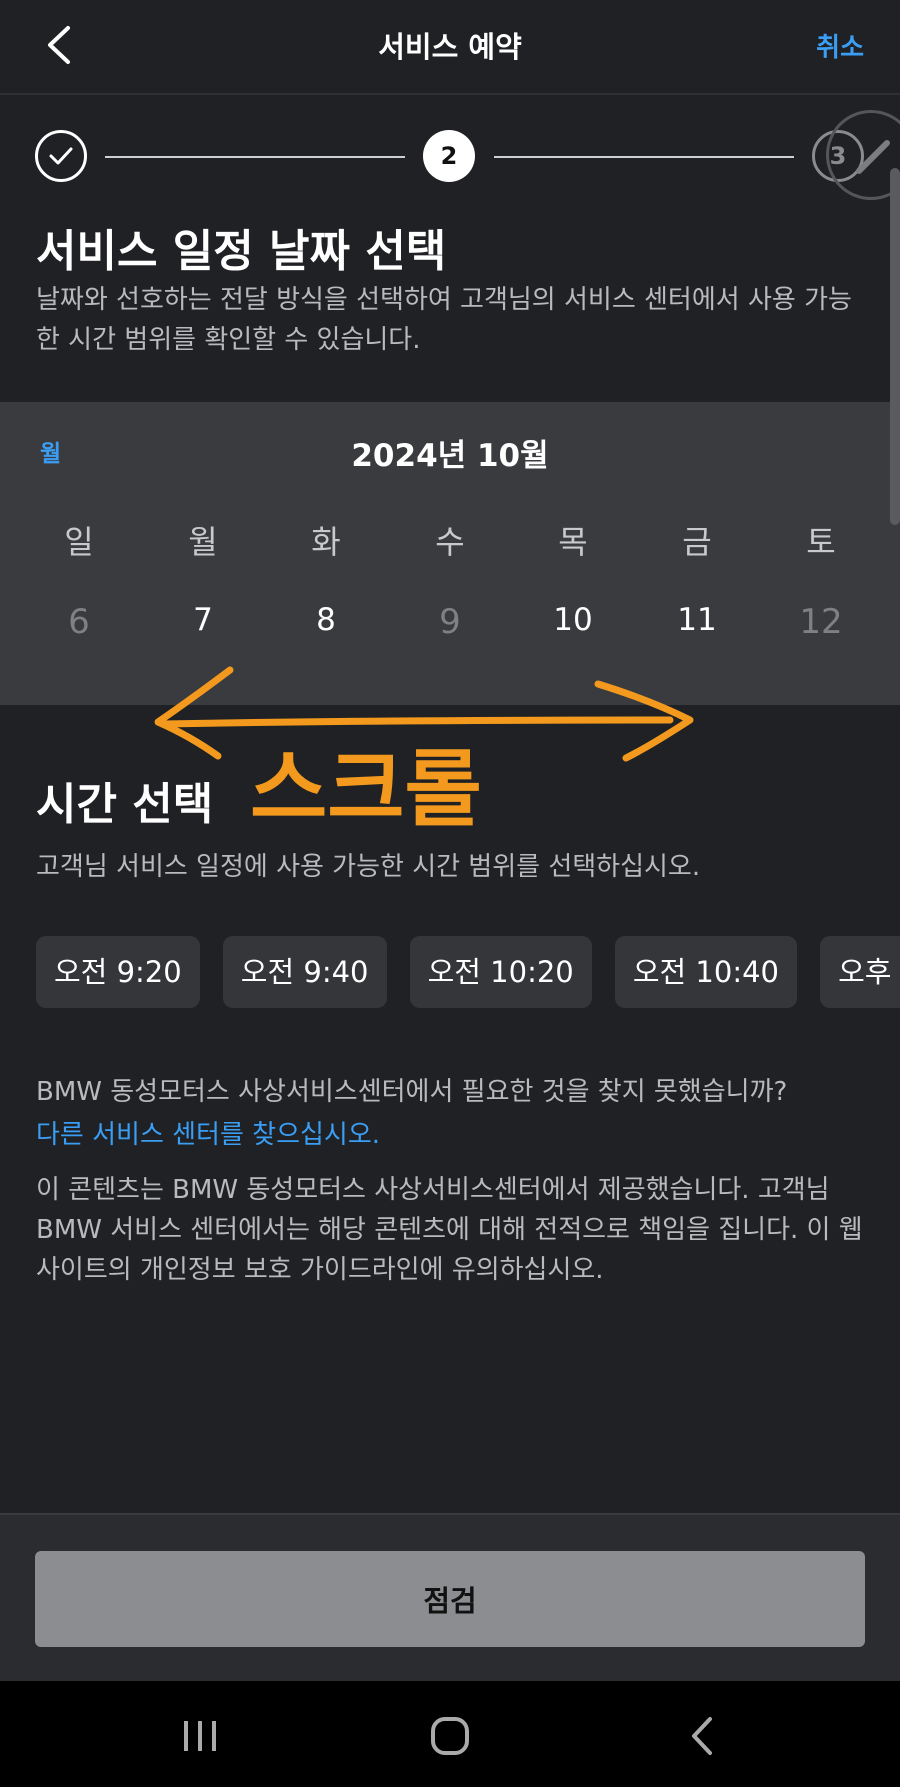  I want to click on weekday-label: 목, so click(573, 542).